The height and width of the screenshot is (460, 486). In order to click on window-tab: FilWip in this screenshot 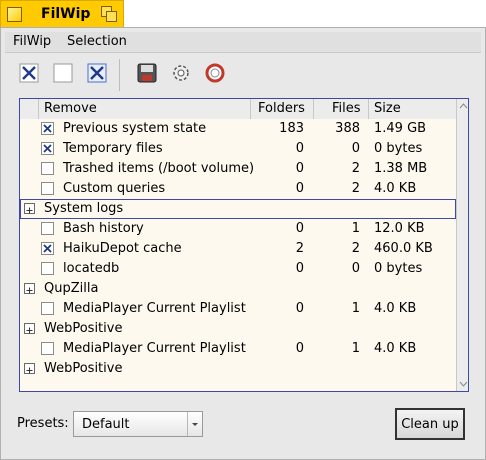, I will do `click(62, 14)`.